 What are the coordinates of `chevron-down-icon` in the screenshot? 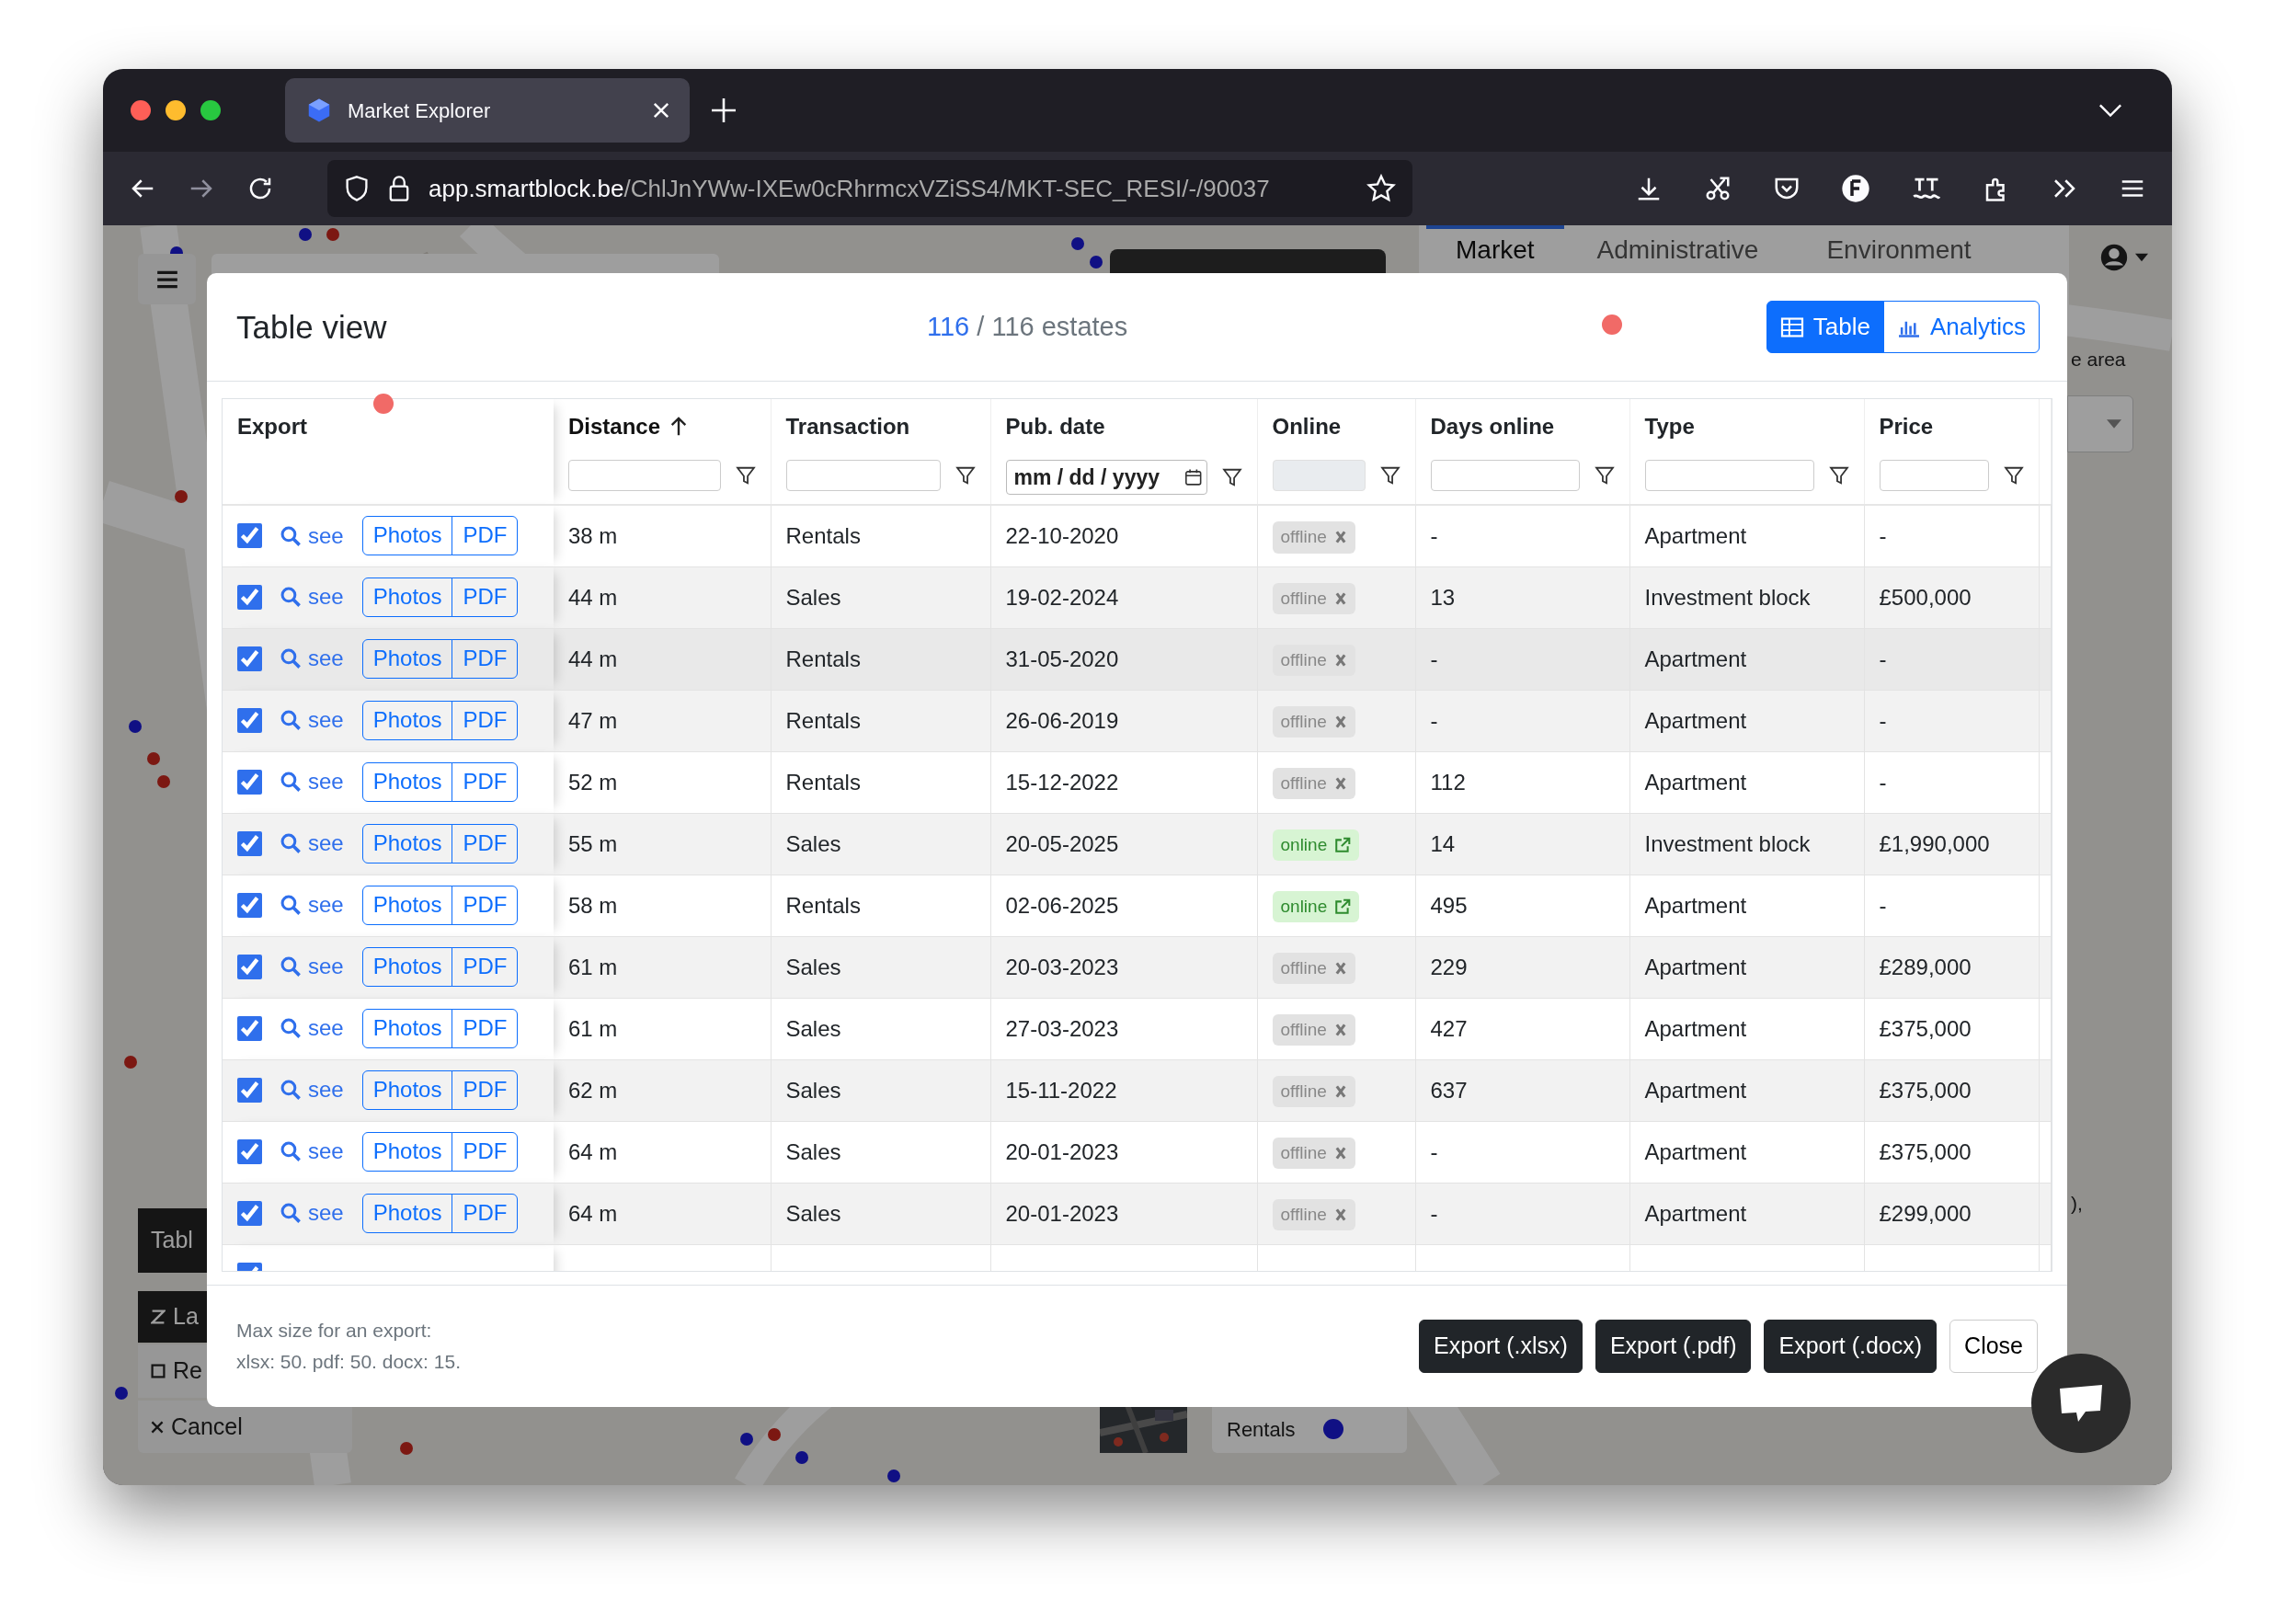 It's located at (2110, 110).